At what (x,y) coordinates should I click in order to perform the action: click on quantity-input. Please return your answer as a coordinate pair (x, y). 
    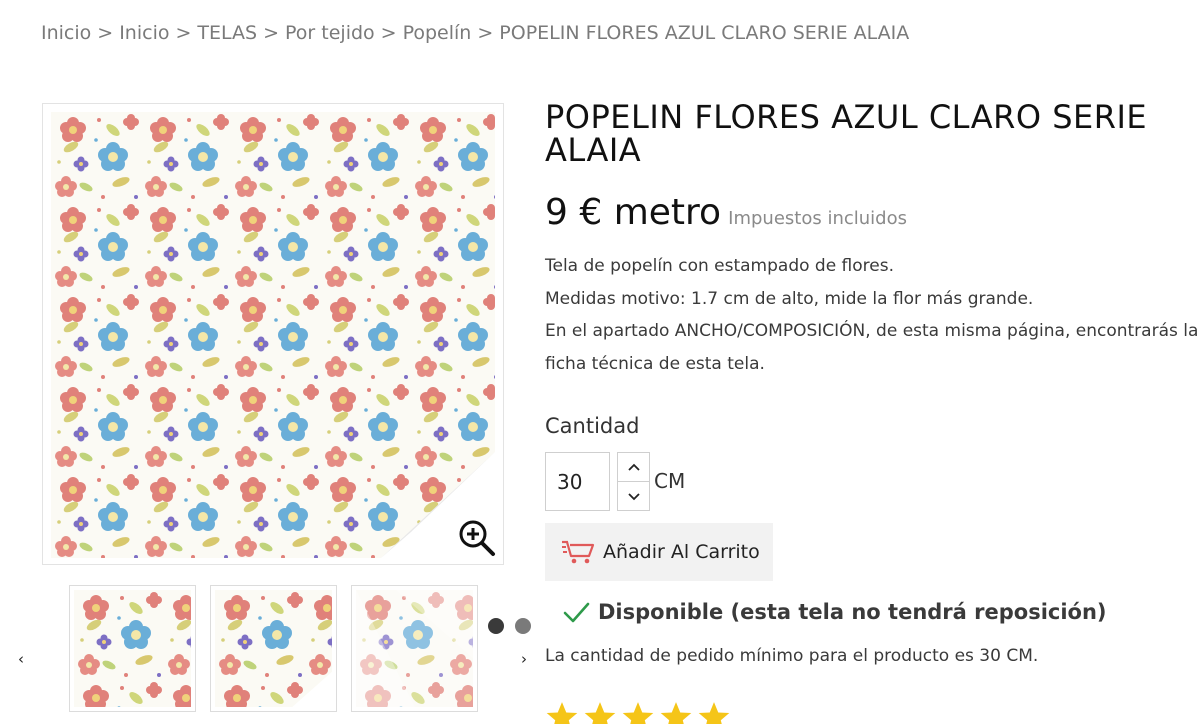
    Looking at the image, I should click on (577, 481).